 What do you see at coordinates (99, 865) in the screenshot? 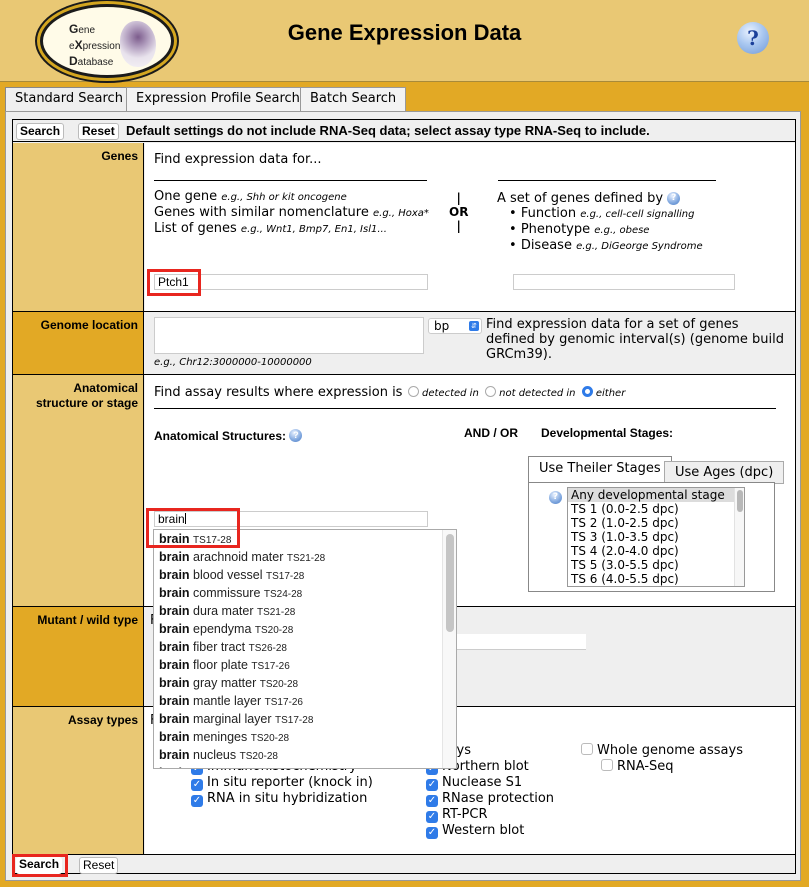
I see `reset-button-bottom: Reset` at bounding box center [99, 865].